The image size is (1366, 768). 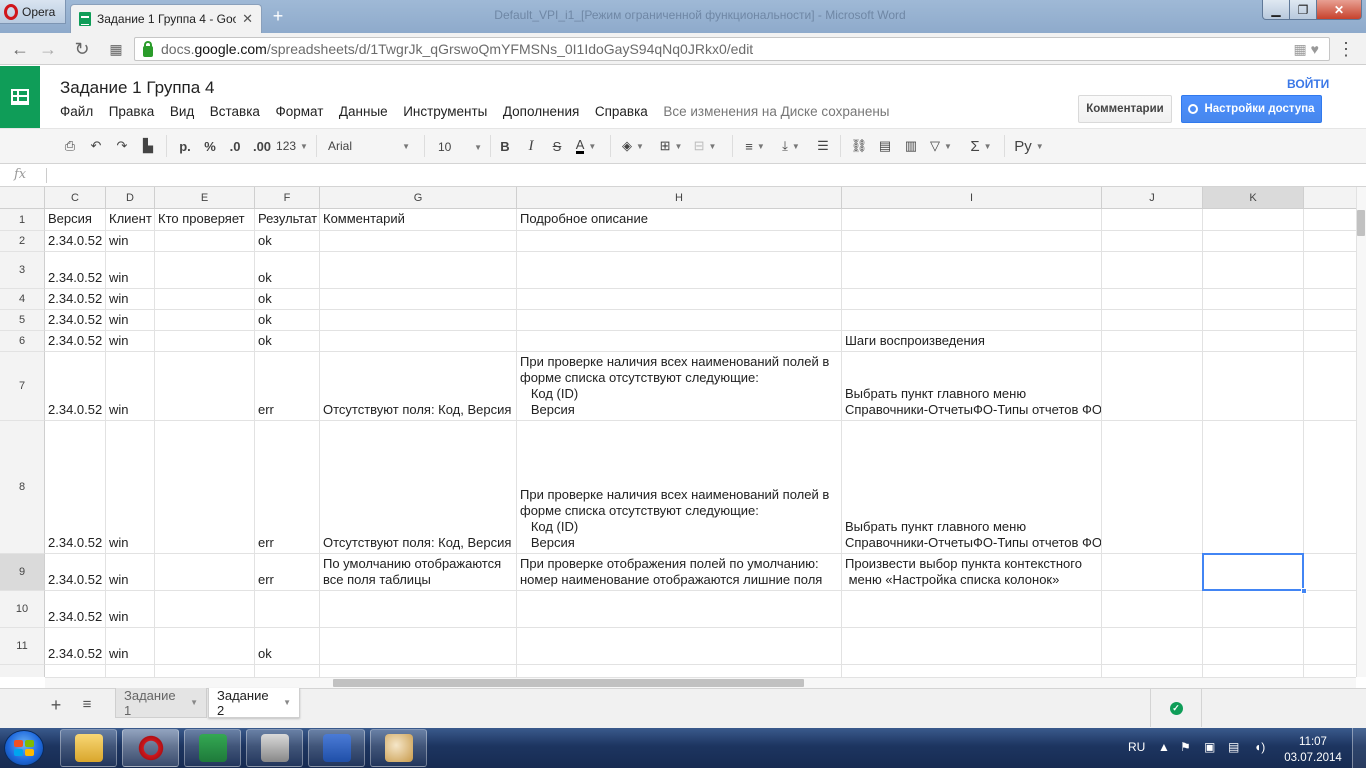 I want to click on vertical-scrollbar, so click(x=1361, y=432).